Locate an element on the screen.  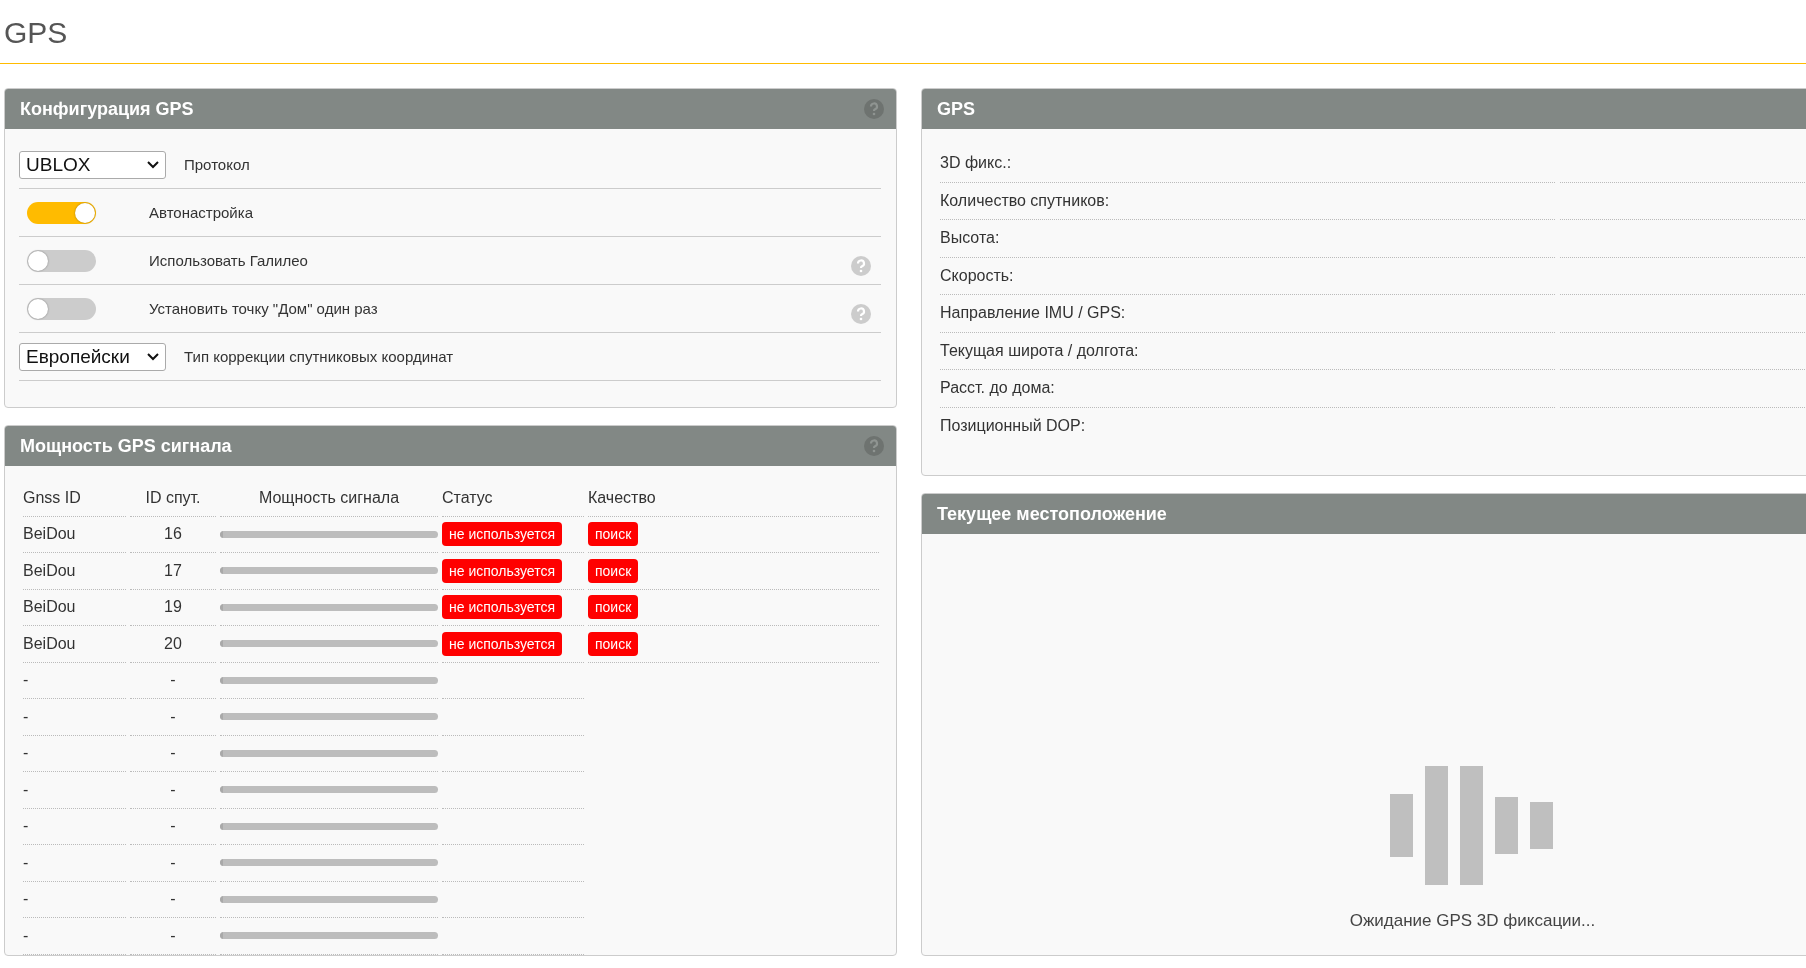
table-cell: 20 is located at coordinates (173, 644).